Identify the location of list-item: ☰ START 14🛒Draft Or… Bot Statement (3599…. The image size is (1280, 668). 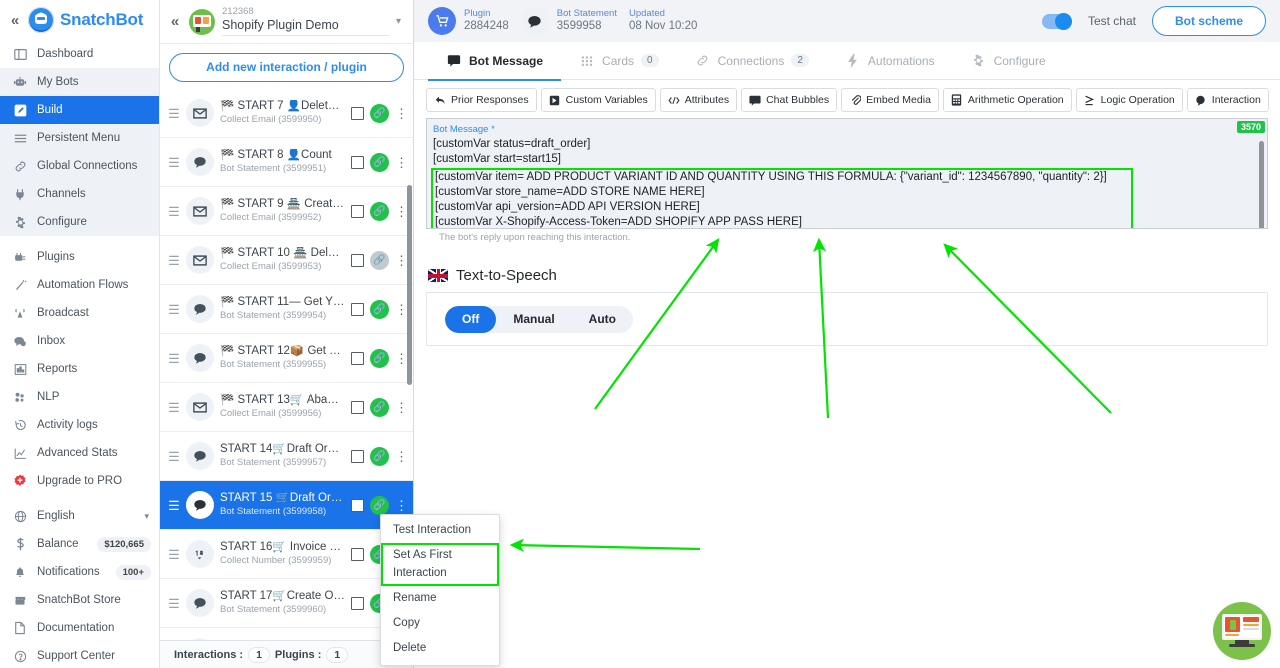
(286, 456).